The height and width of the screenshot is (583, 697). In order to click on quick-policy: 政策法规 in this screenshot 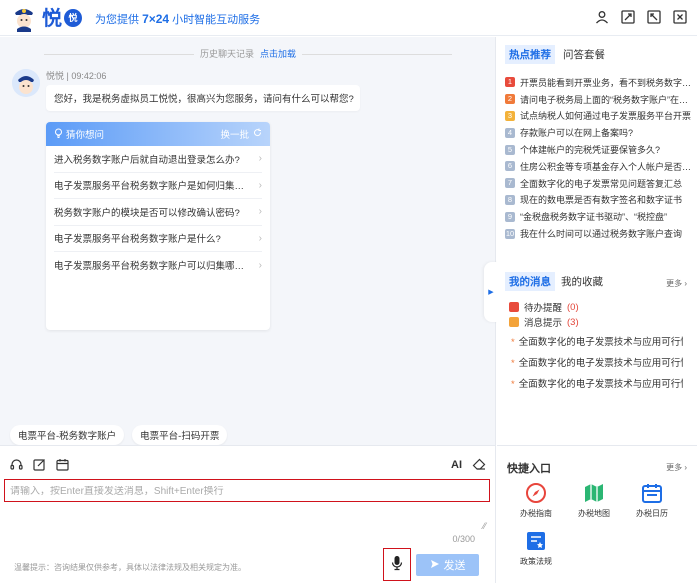, I will do `click(536, 548)`.